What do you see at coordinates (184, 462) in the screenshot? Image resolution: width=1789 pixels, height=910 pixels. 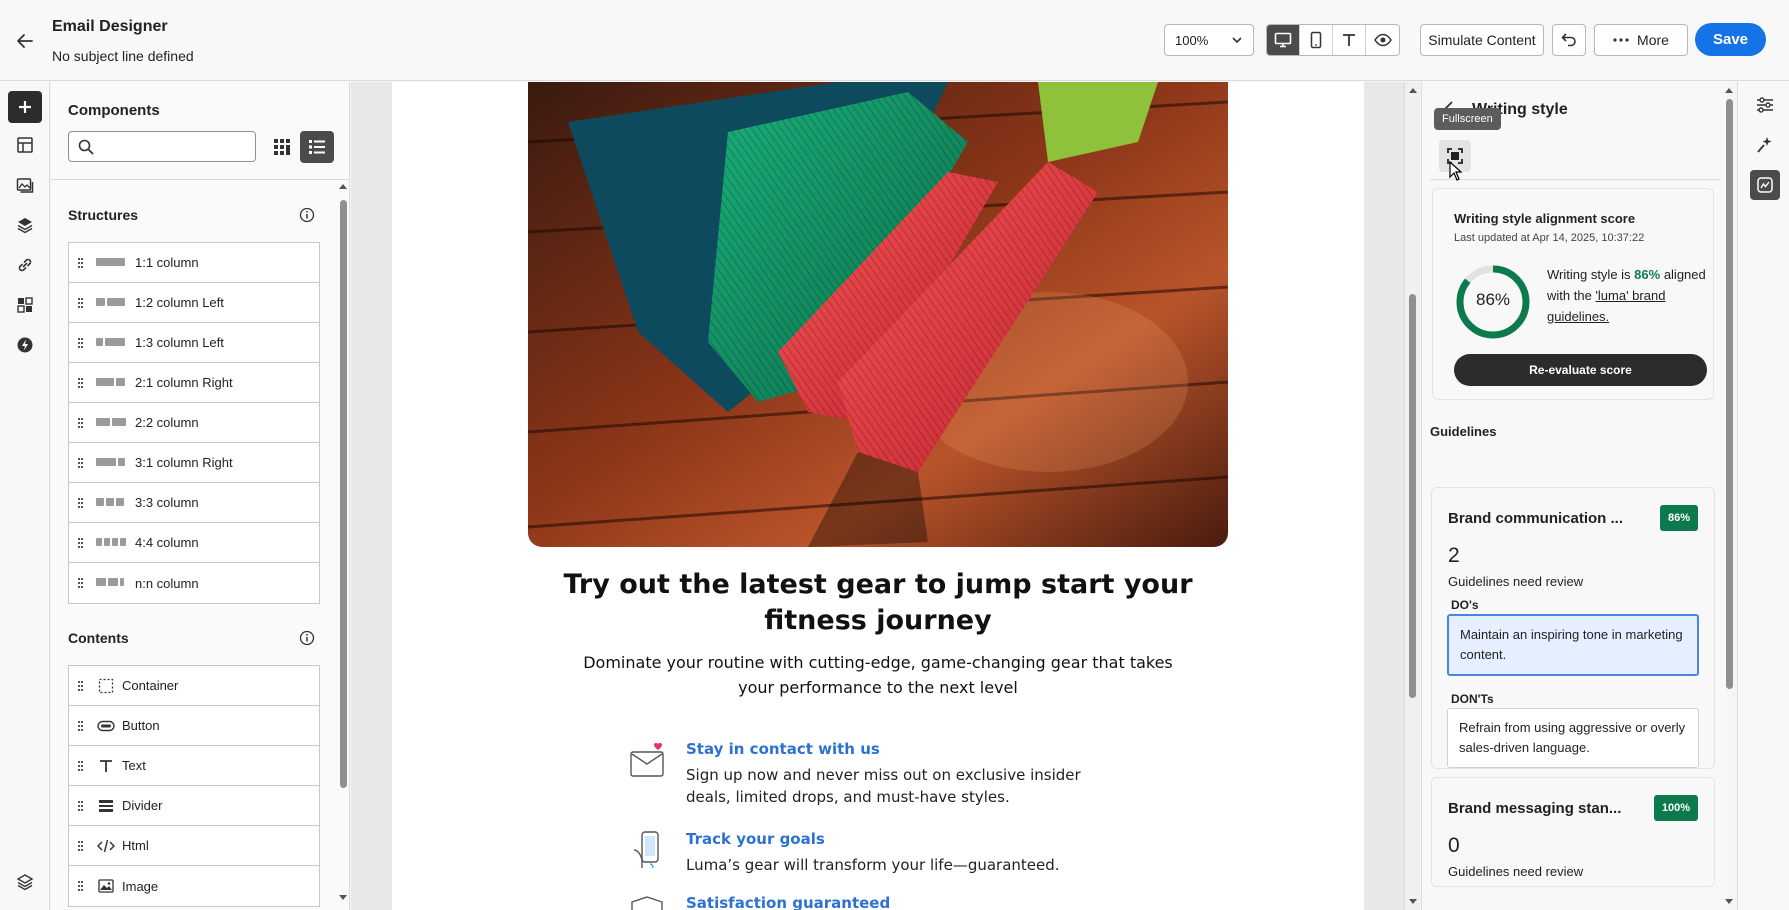 I see `structure-label: 3:1 column Right` at bounding box center [184, 462].